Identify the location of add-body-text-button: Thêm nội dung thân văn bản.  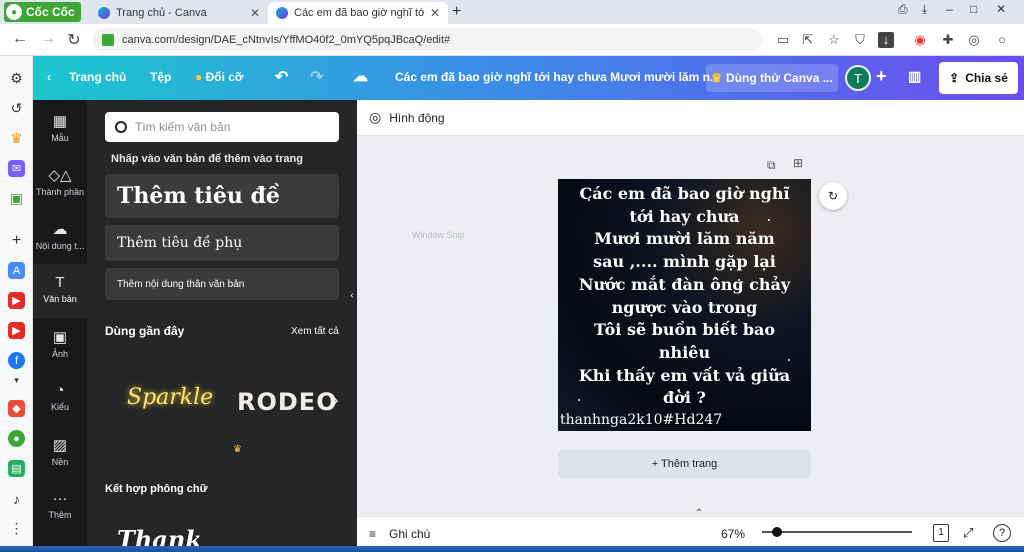
(222, 284).